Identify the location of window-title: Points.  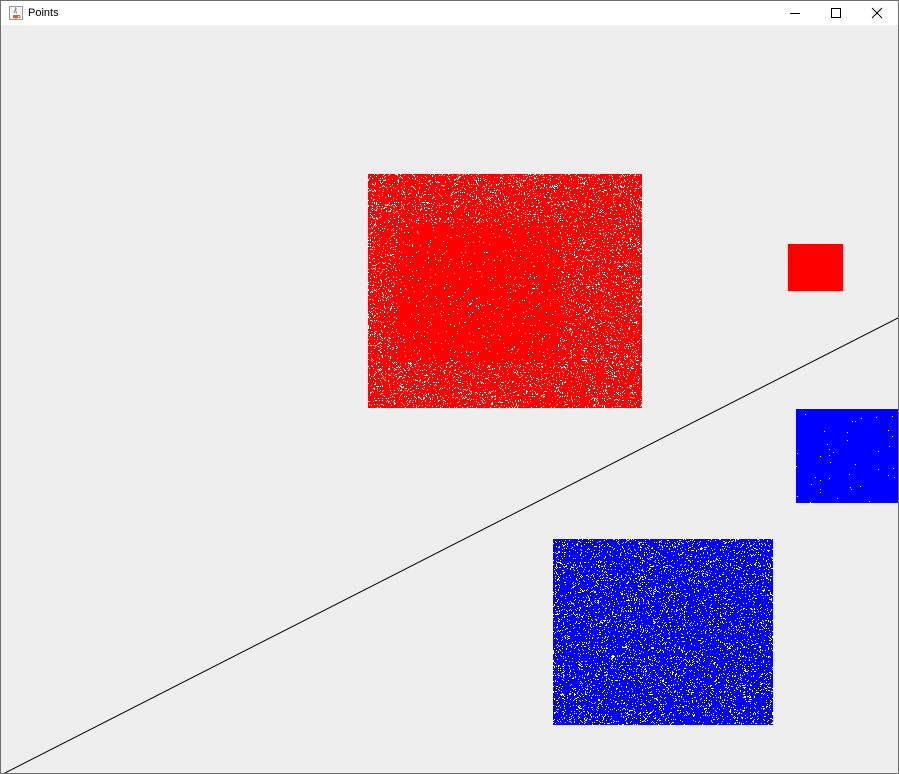
(43, 13).